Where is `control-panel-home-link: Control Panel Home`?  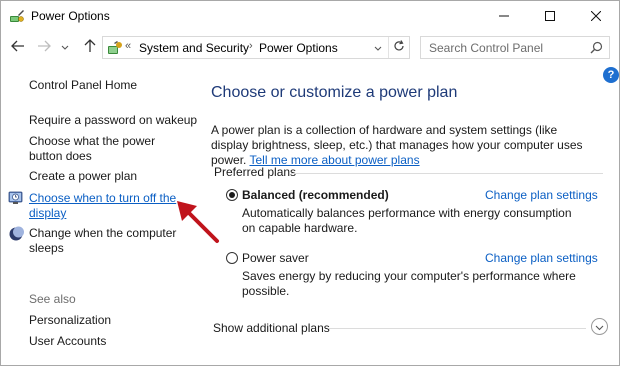
control-panel-home-link: Control Panel Home is located at coordinates (114, 85).